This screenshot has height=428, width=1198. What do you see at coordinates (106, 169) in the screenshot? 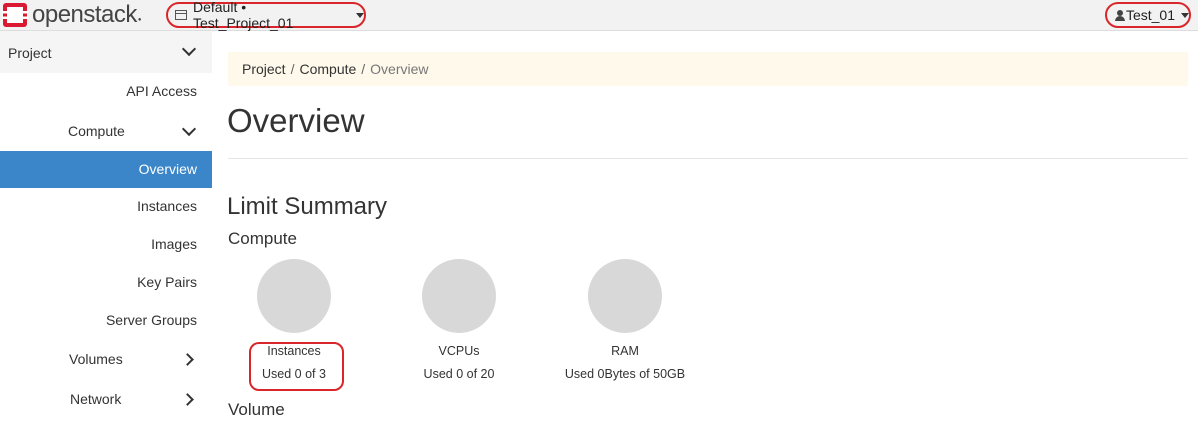
I see `sidebar-item-overview: Overview` at bounding box center [106, 169].